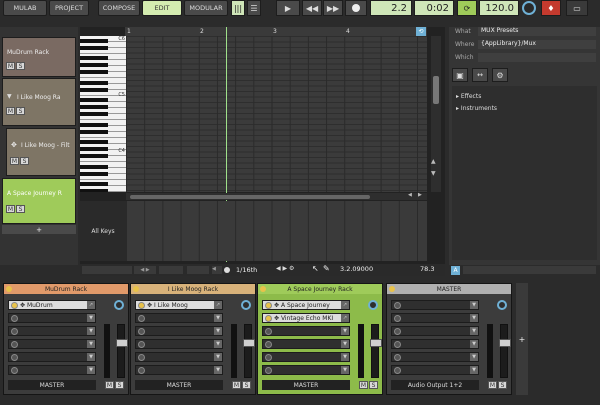 The width and height of the screenshot is (600, 405). What do you see at coordinates (103, 114) in the screenshot?
I see `piano-keyboard: C6 C5 C4` at bounding box center [103, 114].